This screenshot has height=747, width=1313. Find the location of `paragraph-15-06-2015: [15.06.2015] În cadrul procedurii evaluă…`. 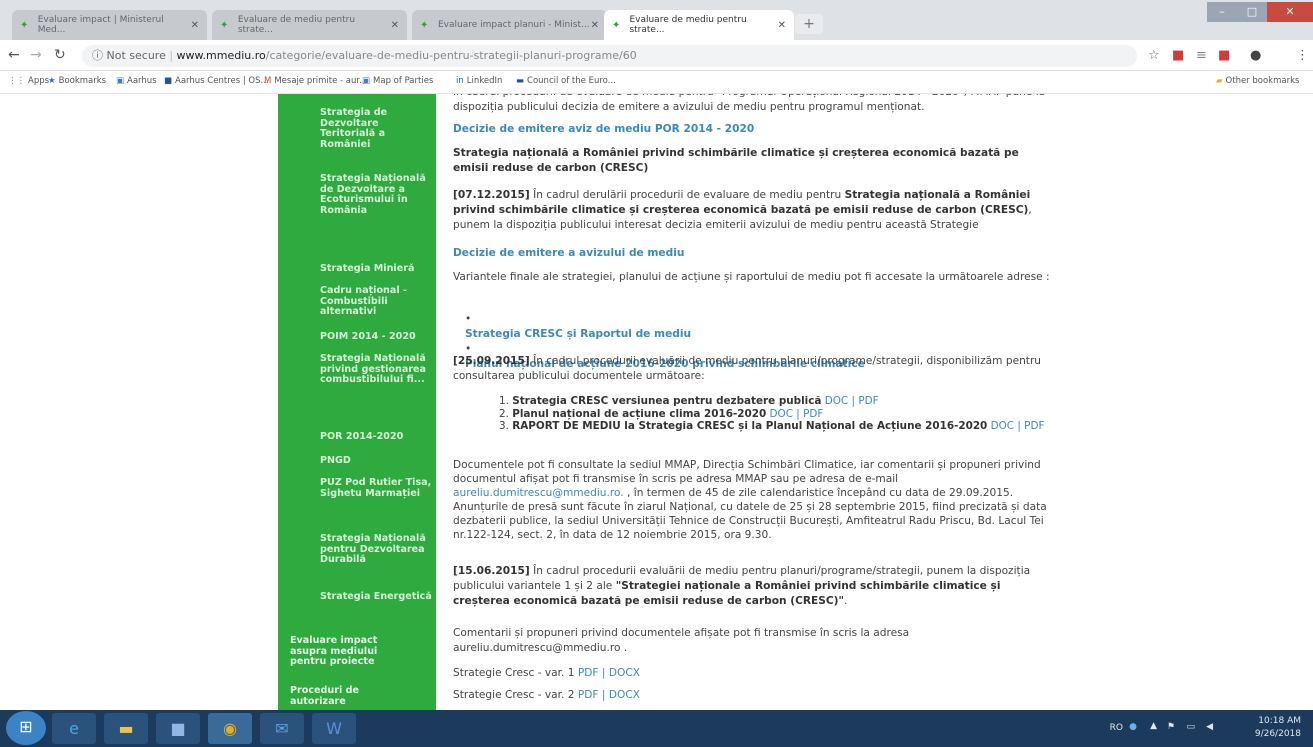

paragraph-15-06-2015: [15.06.2015] În cadrul procedurii evaluă… is located at coordinates (742, 586).